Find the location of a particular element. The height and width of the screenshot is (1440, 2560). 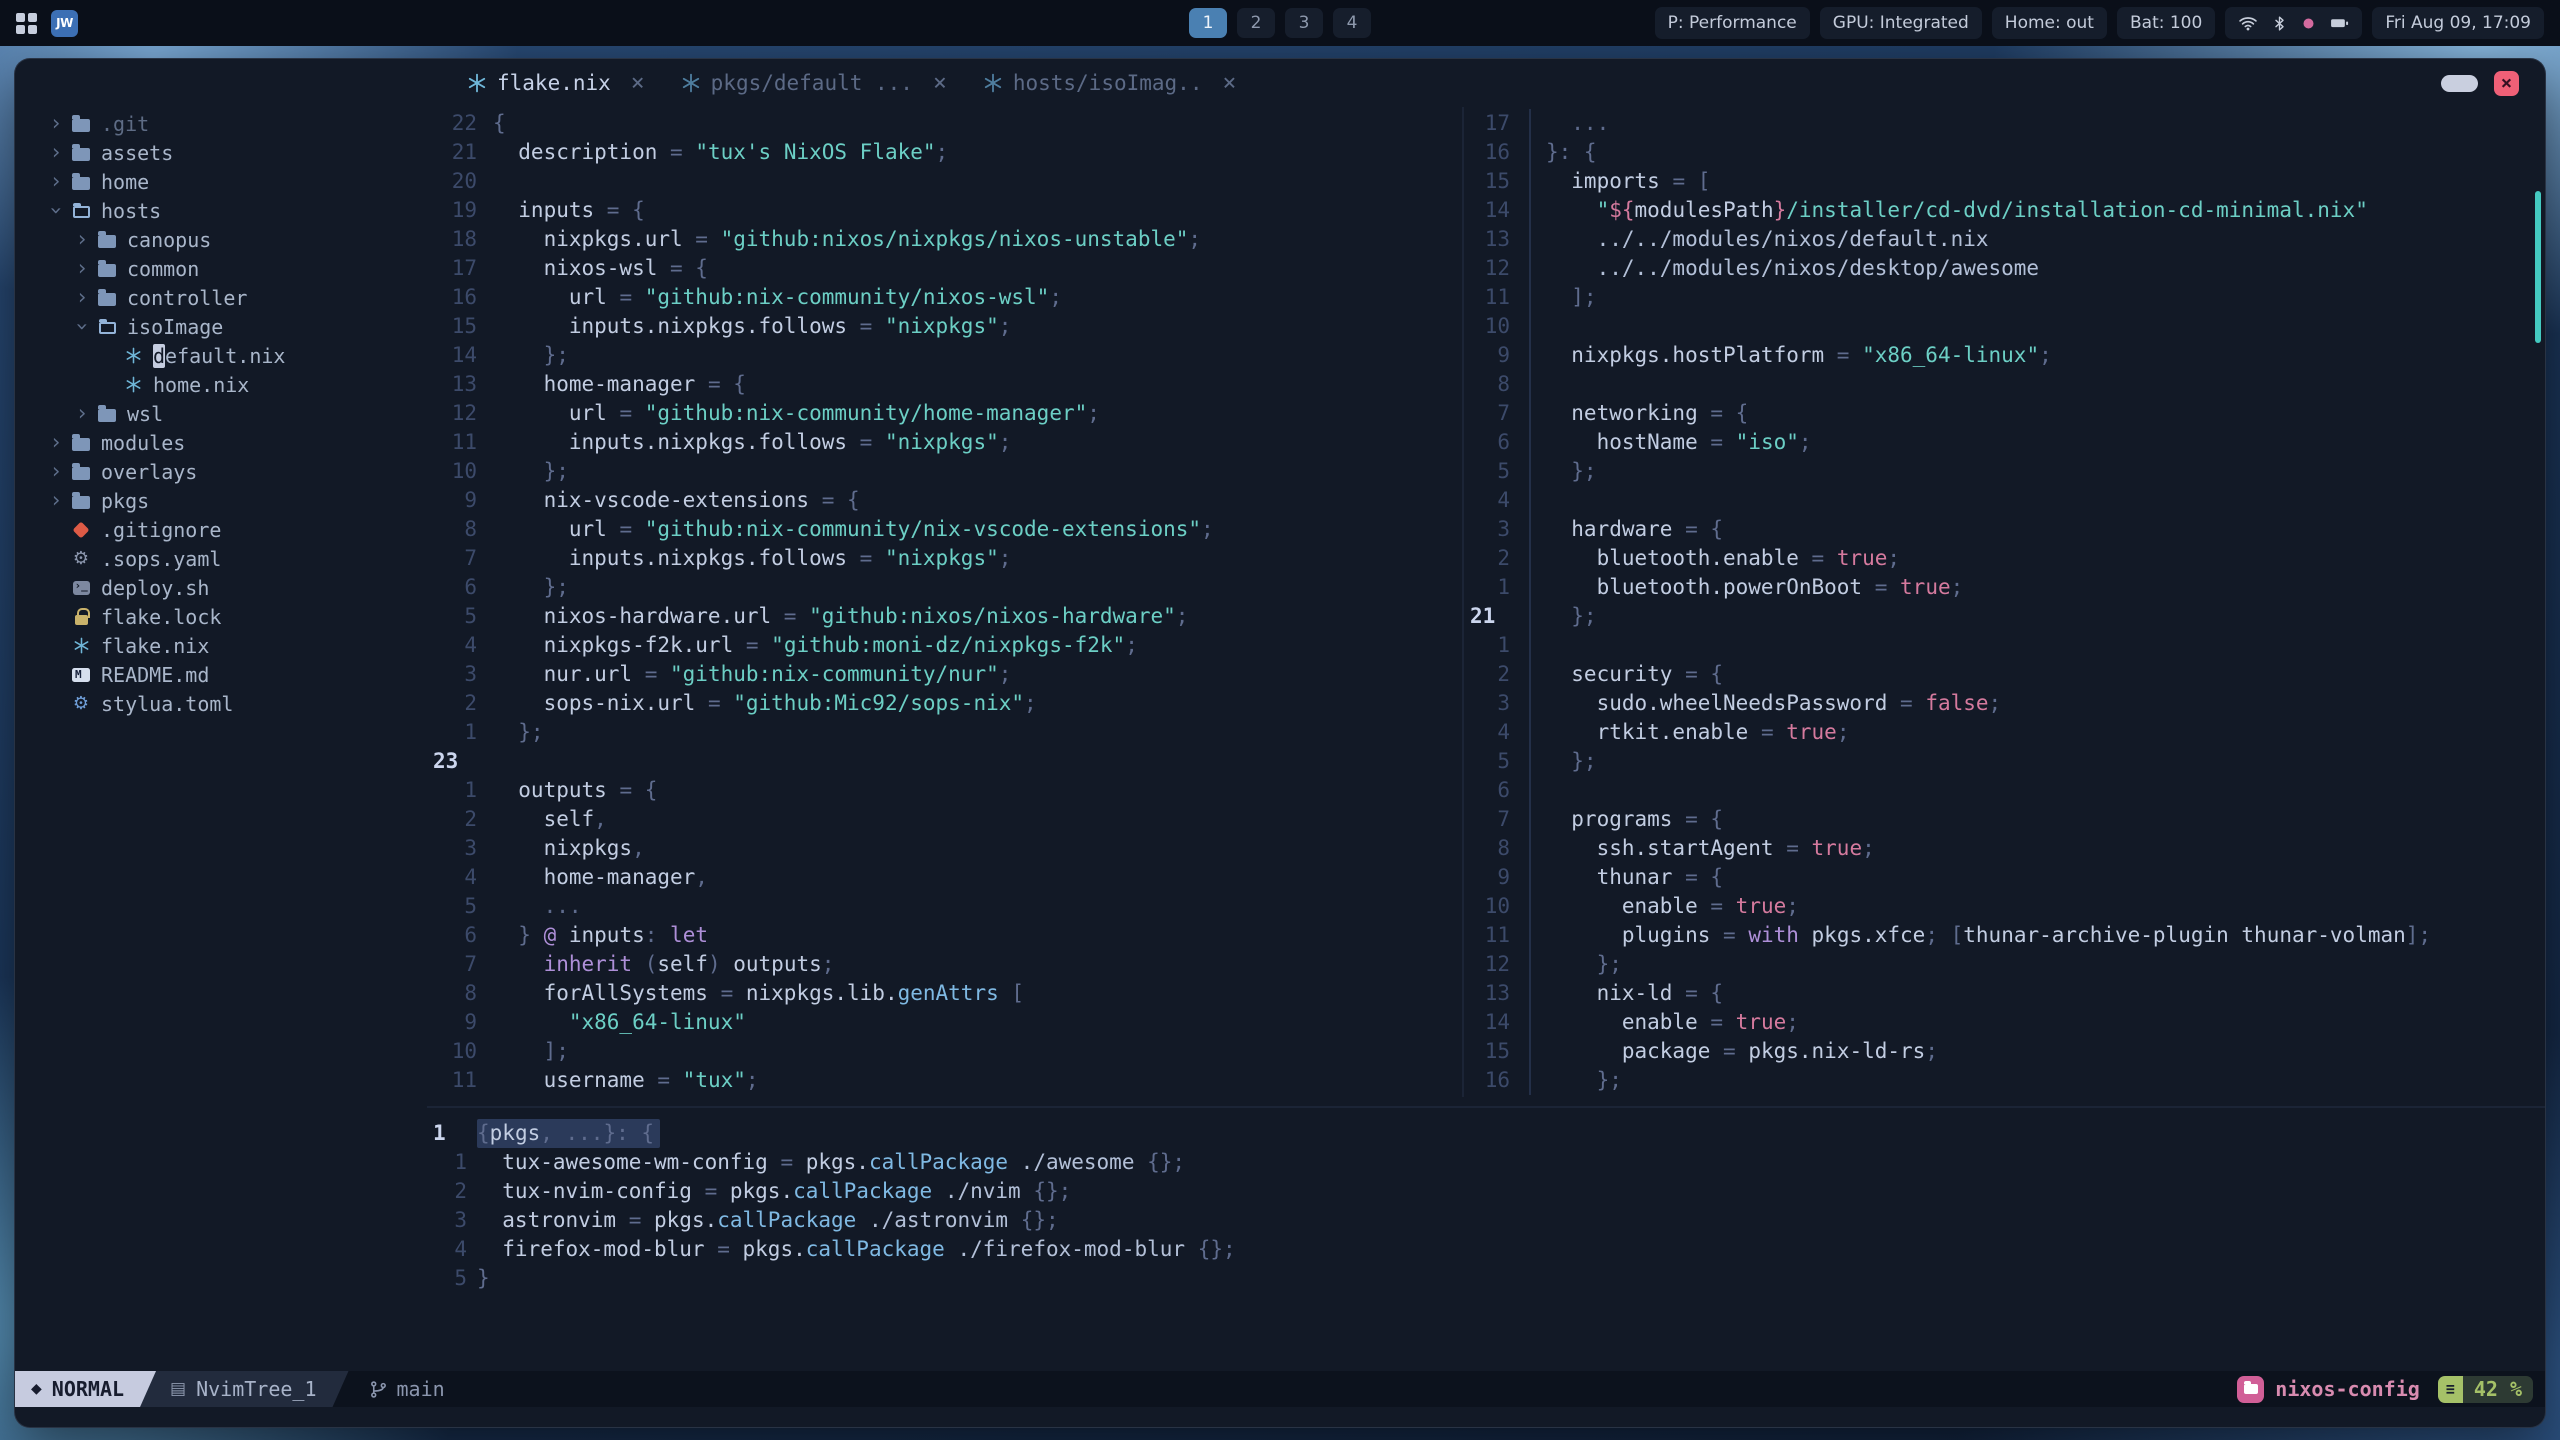

code-line: 1 bluetooth.powerOnBoot = true; is located at coordinates (2004, 587).